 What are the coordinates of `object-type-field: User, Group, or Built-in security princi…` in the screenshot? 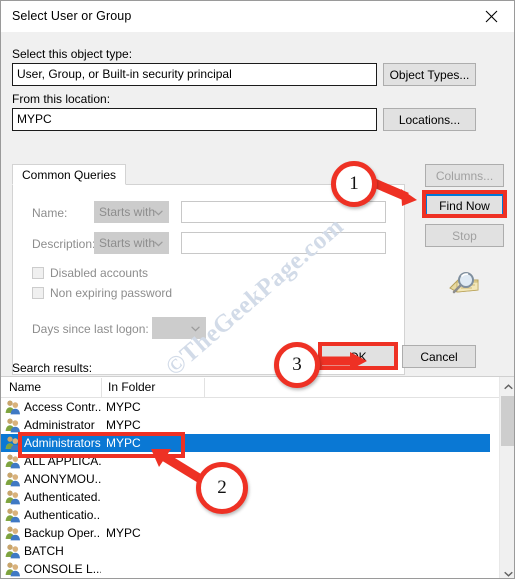 It's located at (194, 74).